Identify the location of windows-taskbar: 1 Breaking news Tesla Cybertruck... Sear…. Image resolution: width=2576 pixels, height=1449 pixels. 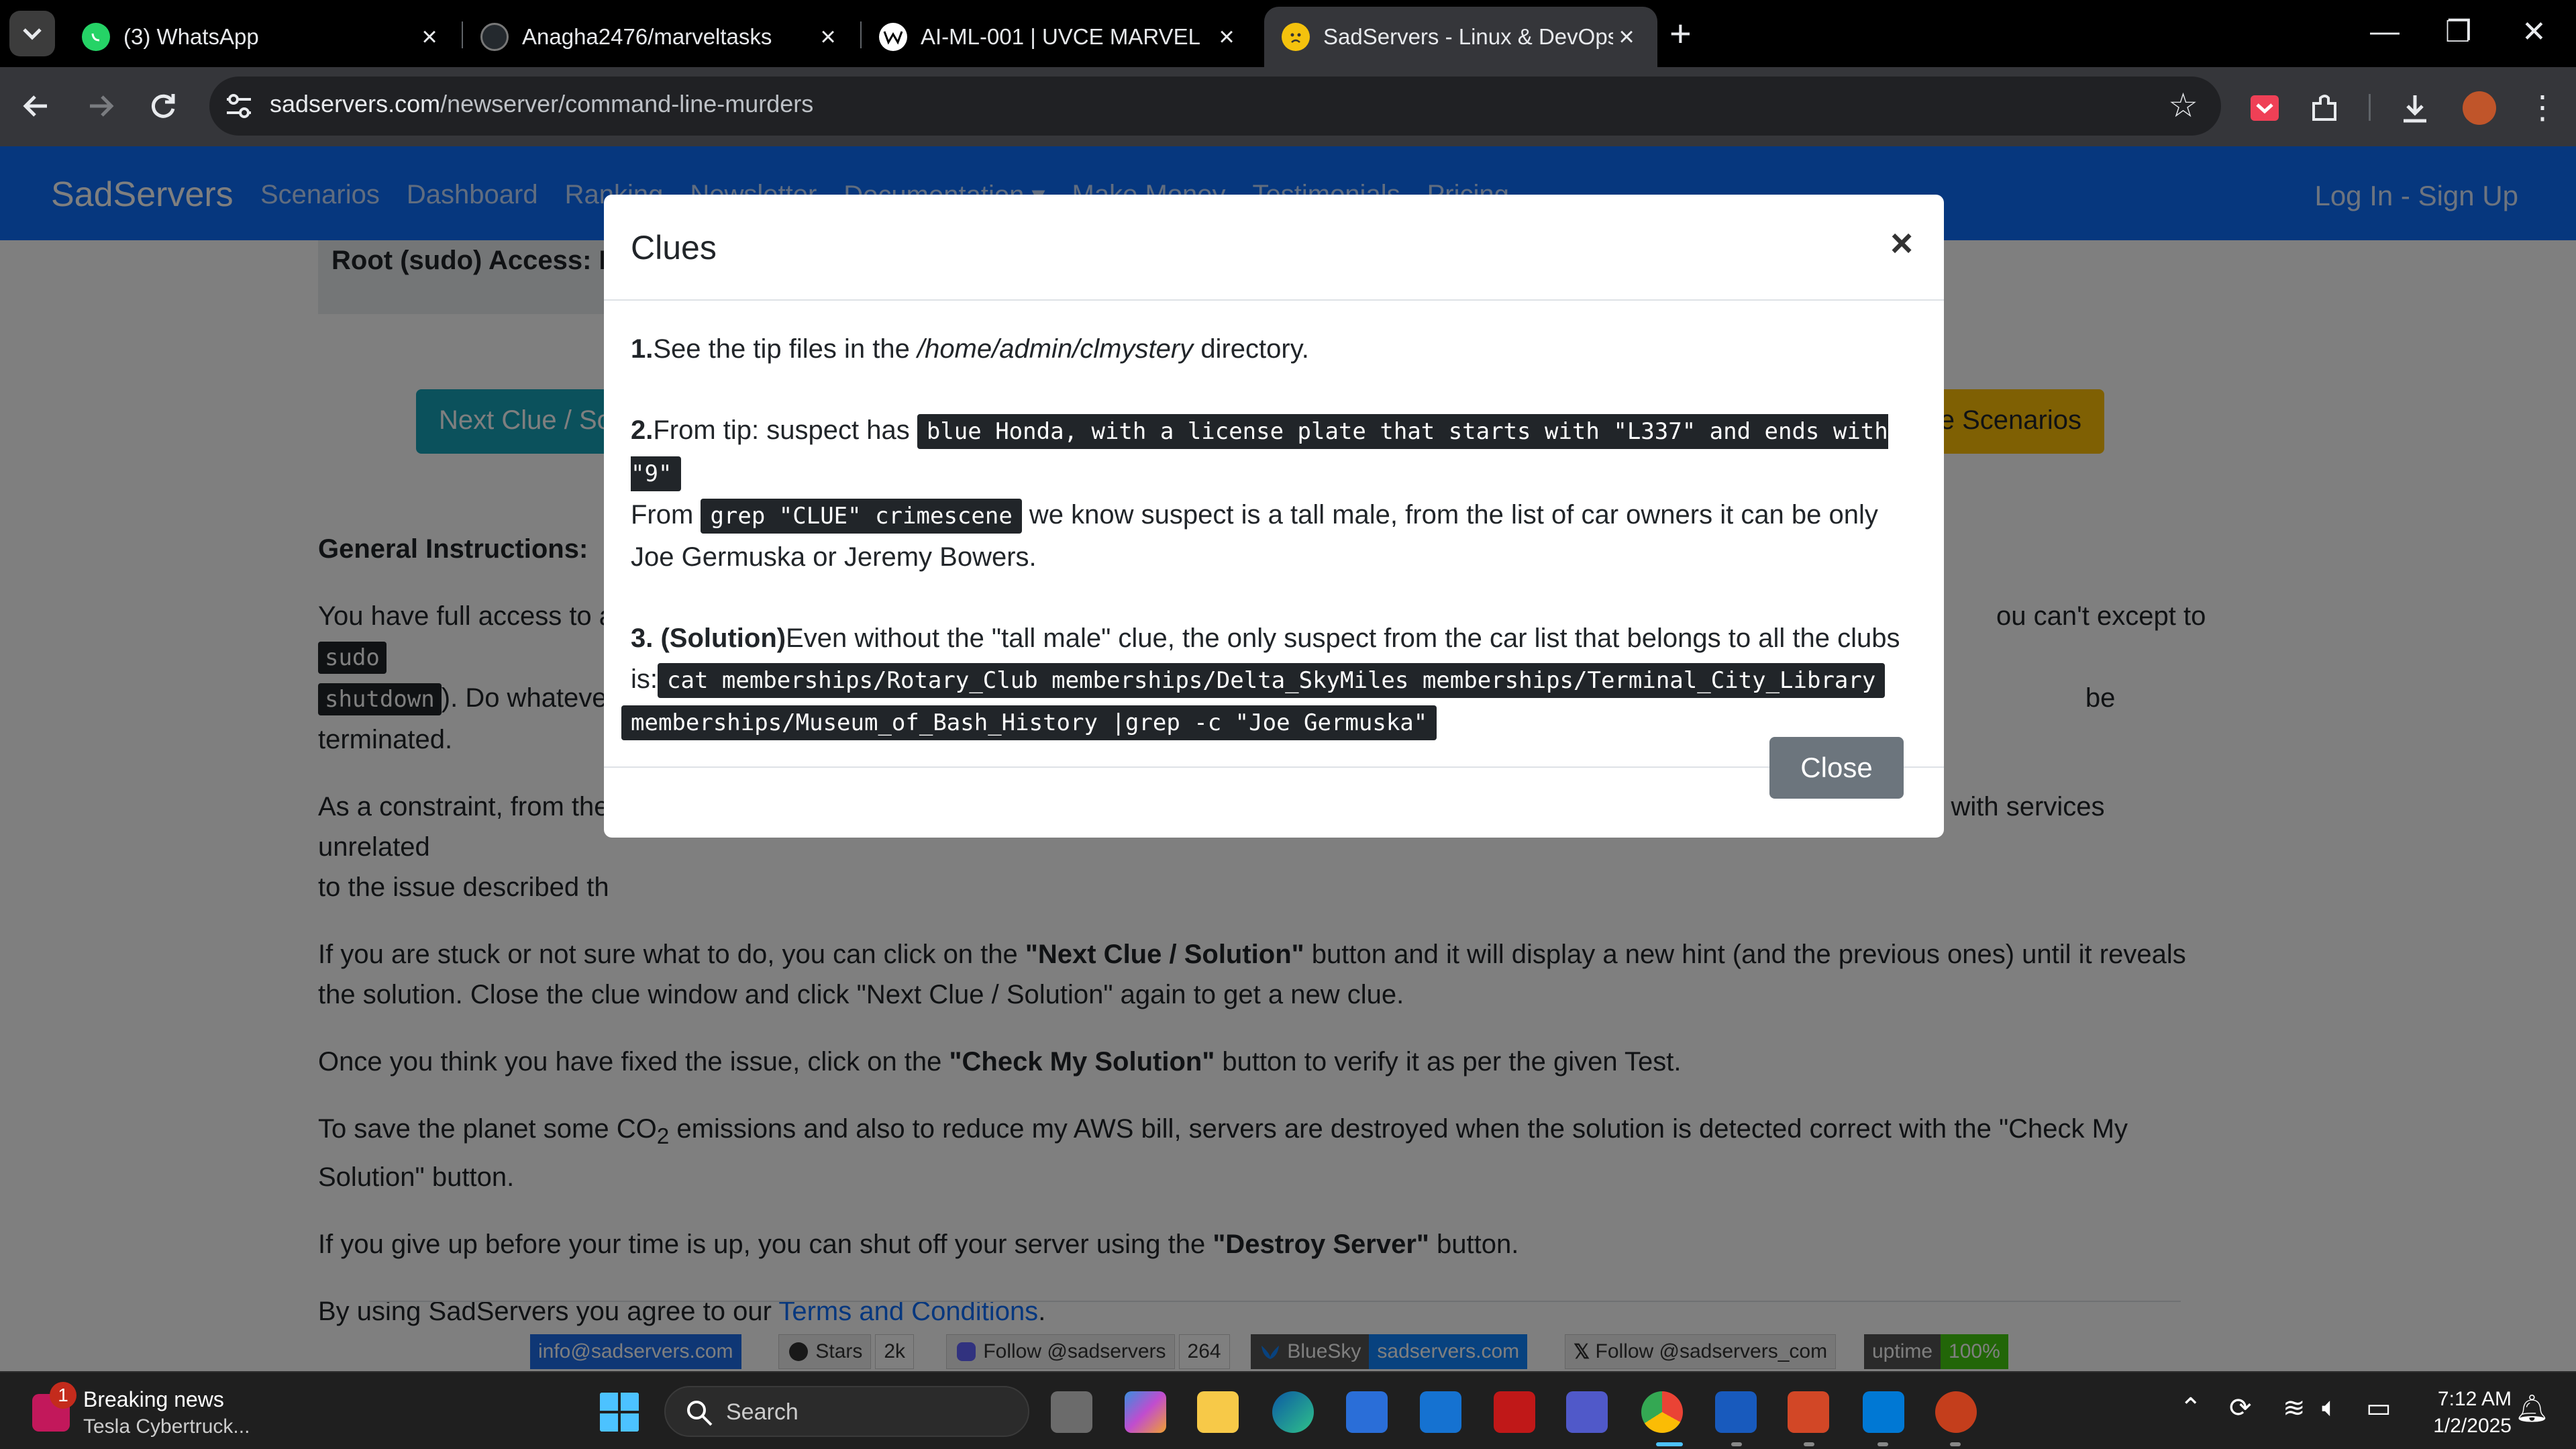
(1288, 1410).